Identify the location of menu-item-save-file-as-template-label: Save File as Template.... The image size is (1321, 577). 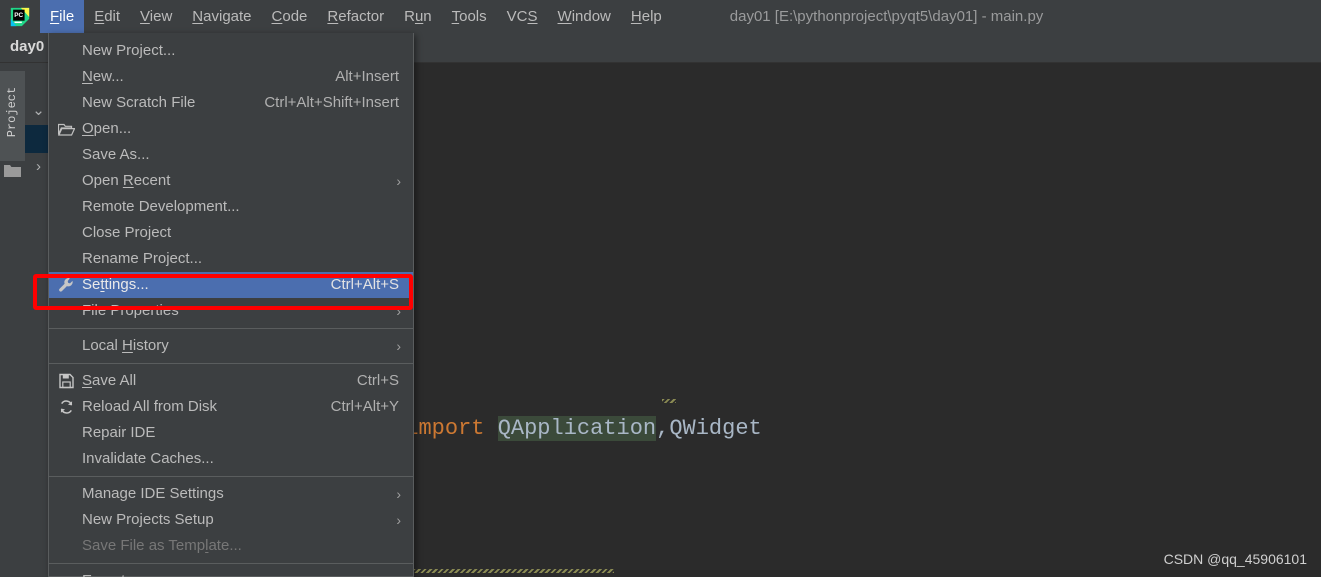
(162, 545).